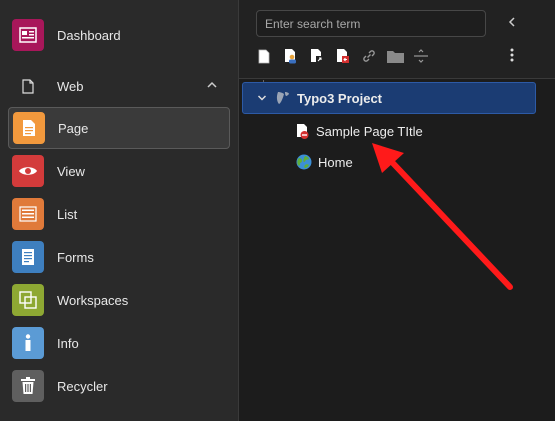  What do you see at coordinates (369, 56) in the screenshot?
I see `link-icon` at bounding box center [369, 56].